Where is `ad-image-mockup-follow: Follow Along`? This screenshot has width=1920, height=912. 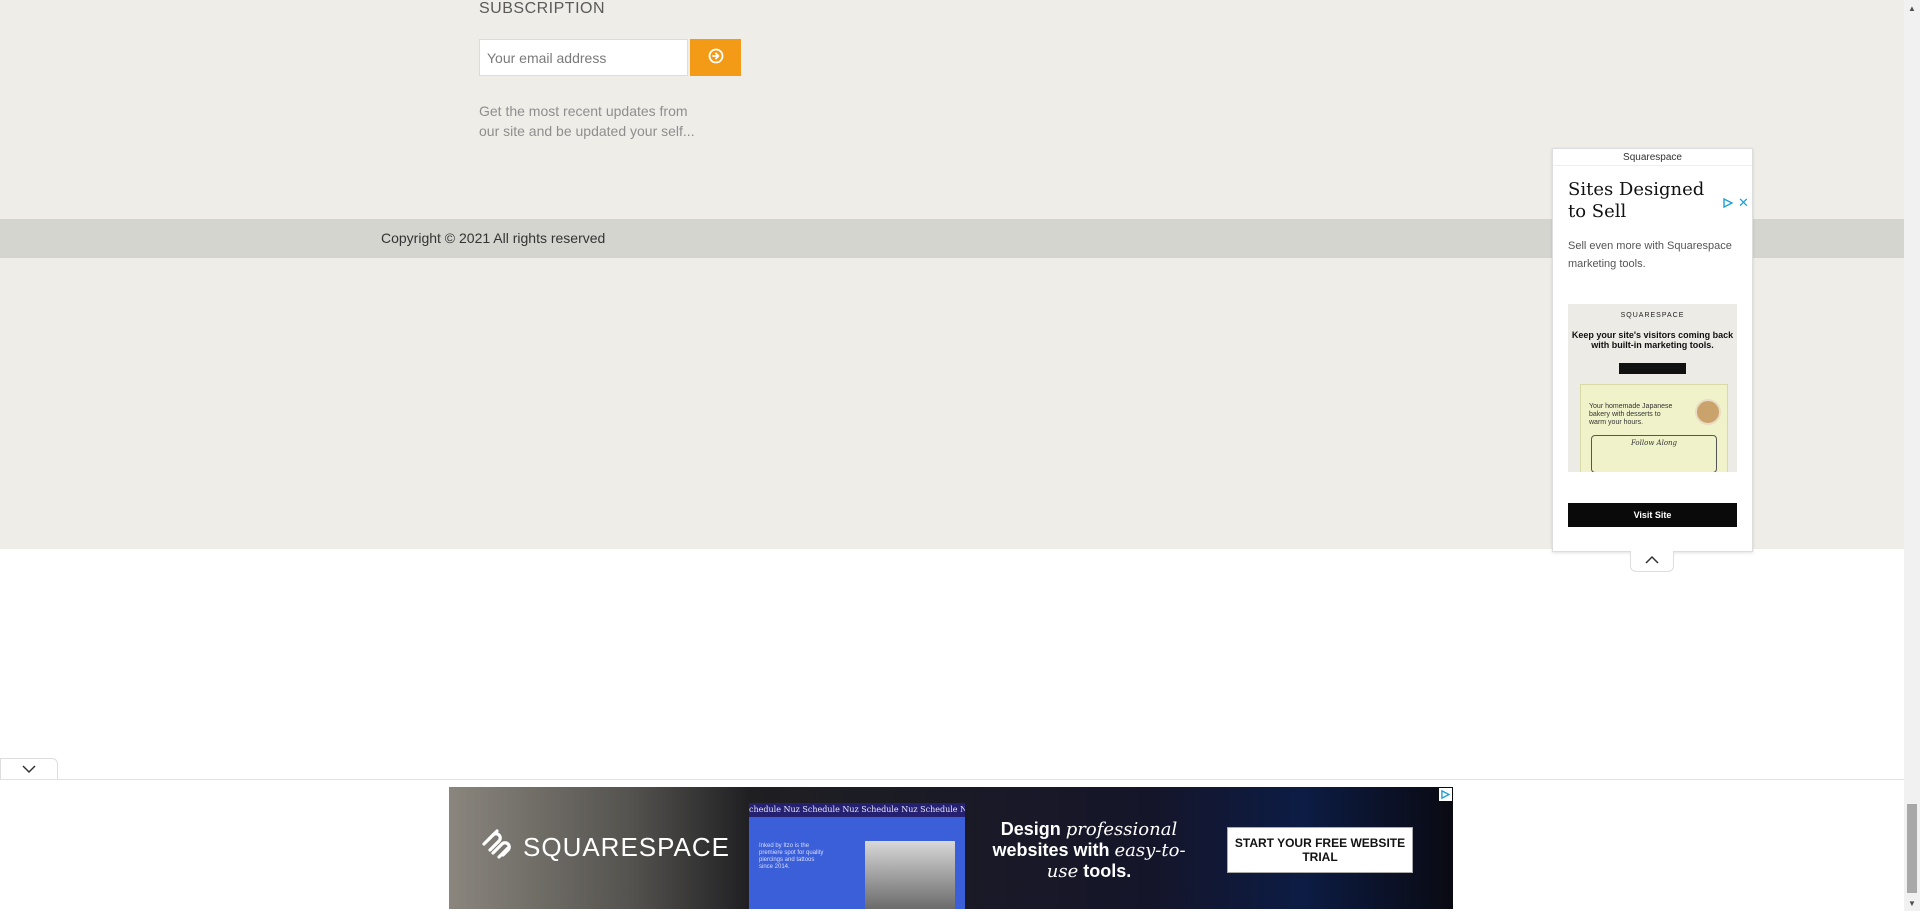 ad-image-mockup-follow: Follow Along is located at coordinates (1654, 443).